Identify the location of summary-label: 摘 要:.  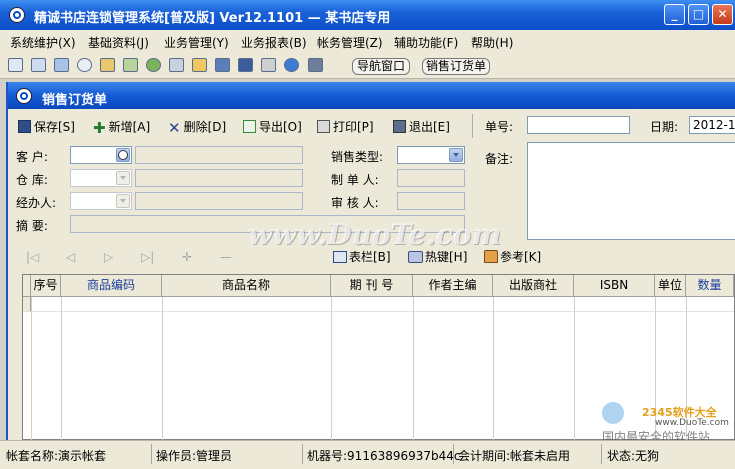
(32, 226).